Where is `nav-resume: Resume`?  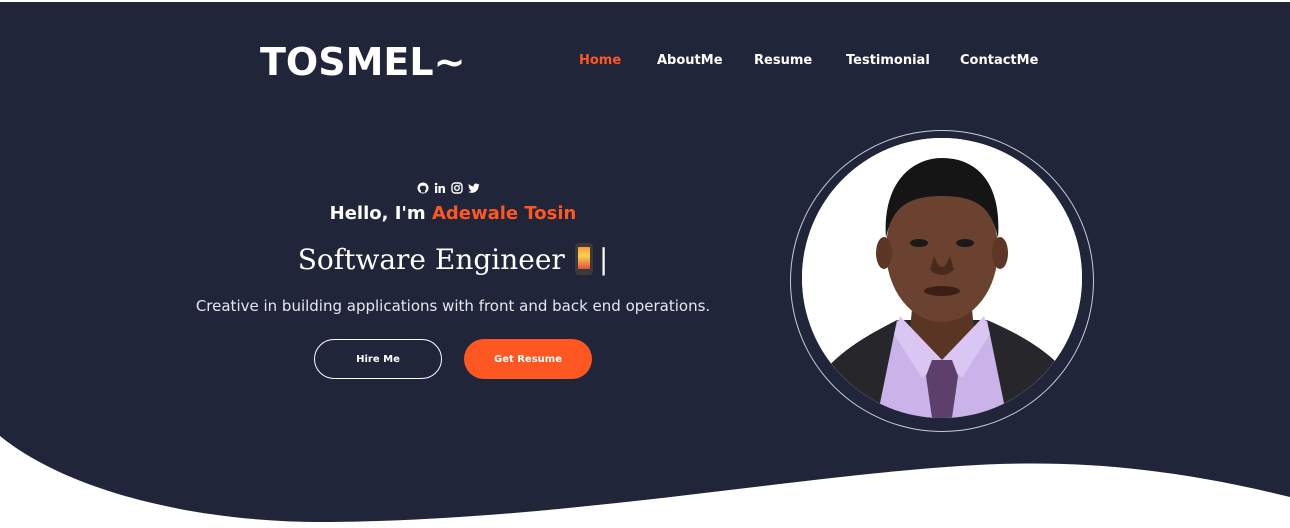
nav-resume: Resume is located at coordinates (783, 61).